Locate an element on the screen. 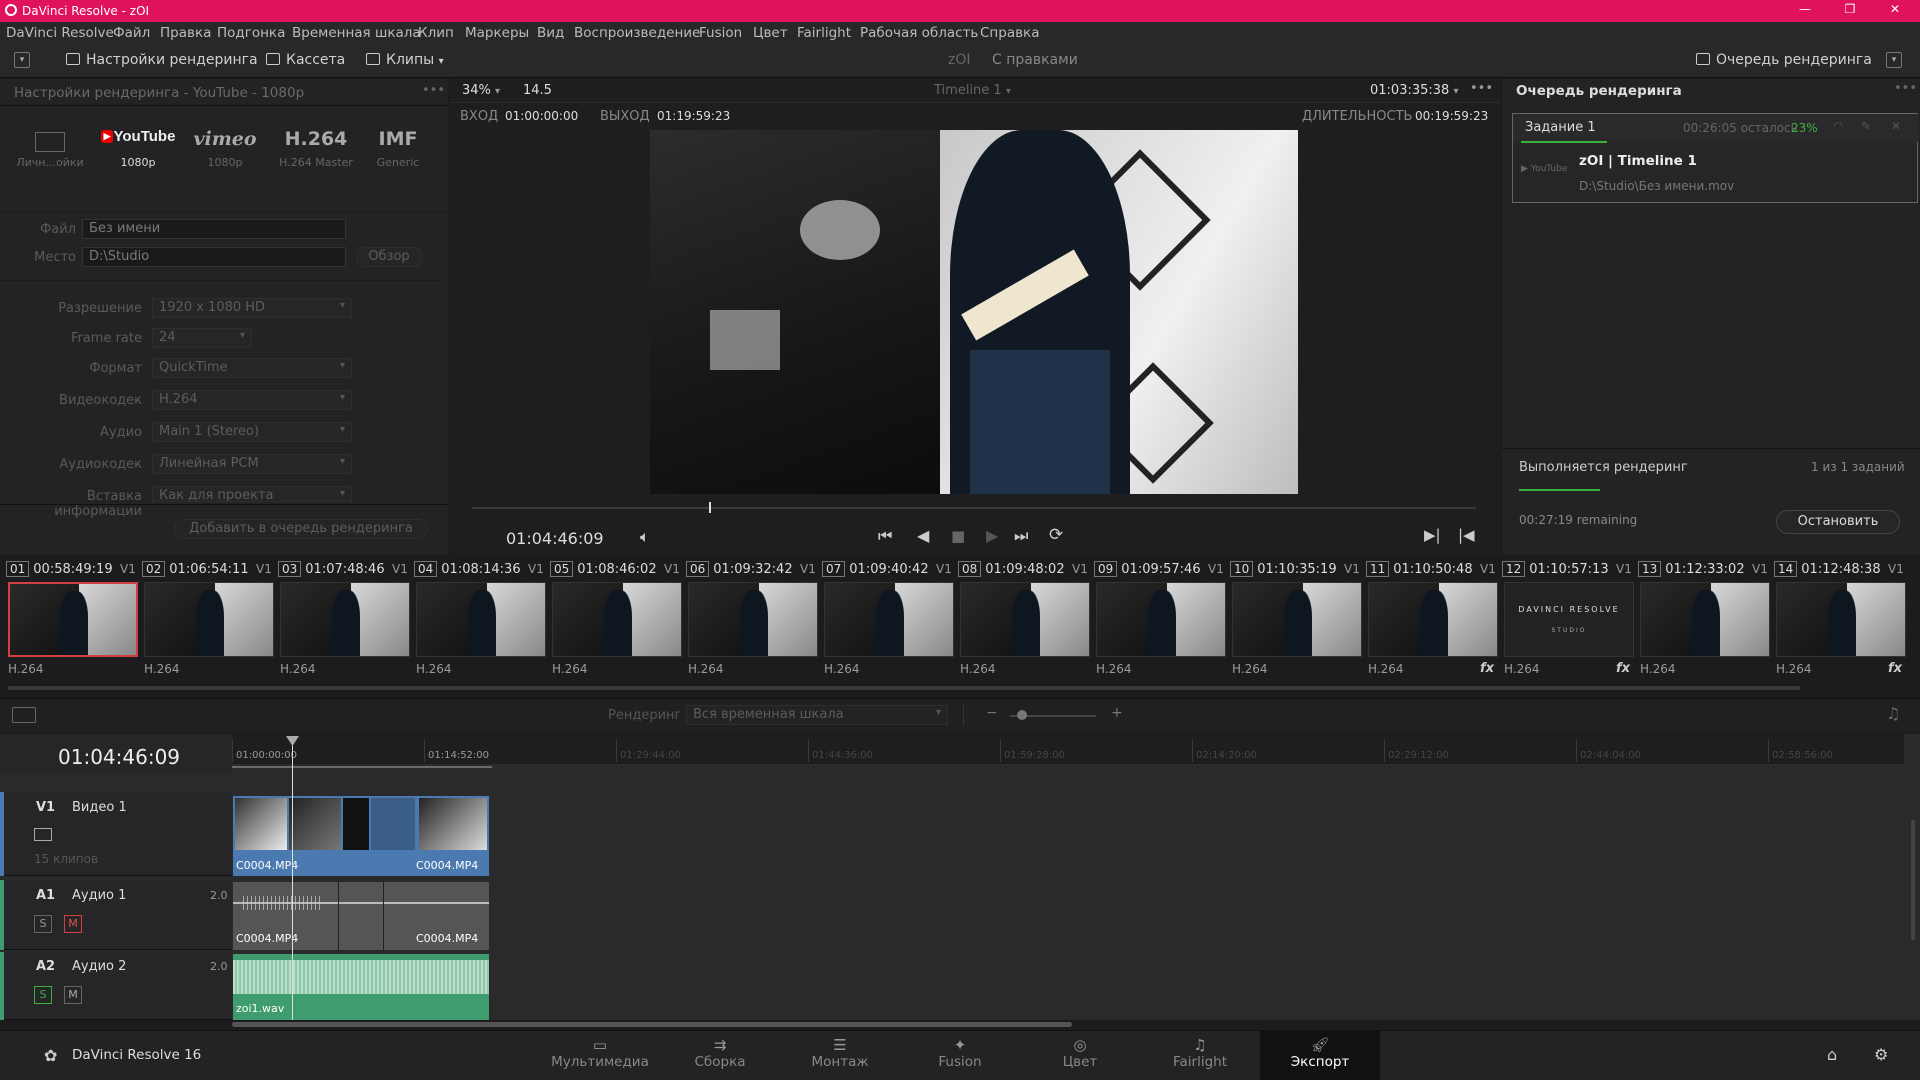 The height and width of the screenshot is (1080, 1920). scrub-handle is located at coordinates (710, 507).